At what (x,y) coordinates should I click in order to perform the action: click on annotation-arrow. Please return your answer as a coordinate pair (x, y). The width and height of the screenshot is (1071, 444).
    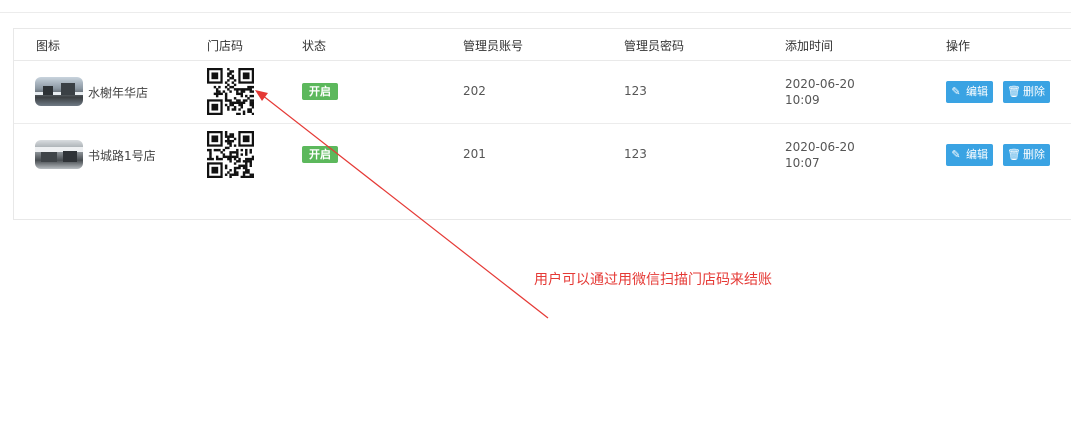
    Looking at the image, I should click on (402, 204).